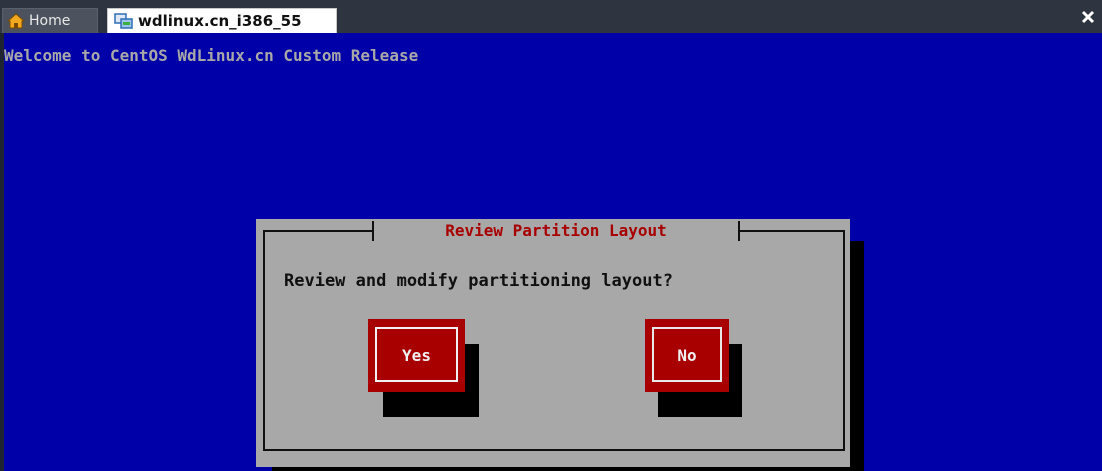 This screenshot has width=1102, height=471. I want to click on no-button: No, so click(687, 355).